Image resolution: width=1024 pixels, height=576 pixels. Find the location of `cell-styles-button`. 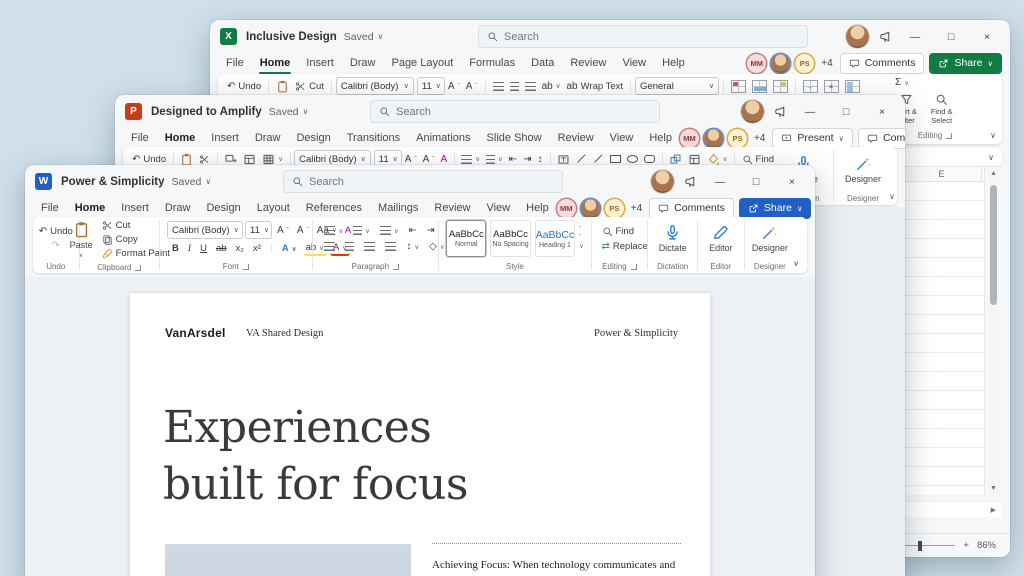

cell-styles-button is located at coordinates (780, 86).